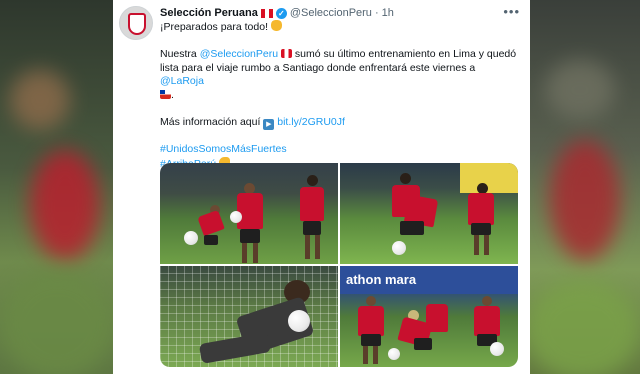 The image size is (640, 374). What do you see at coordinates (223, 149) in the screenshot?
I see `hashtag-link: #UnidosSomosMásFuertes` at bounding box center [223, 149].